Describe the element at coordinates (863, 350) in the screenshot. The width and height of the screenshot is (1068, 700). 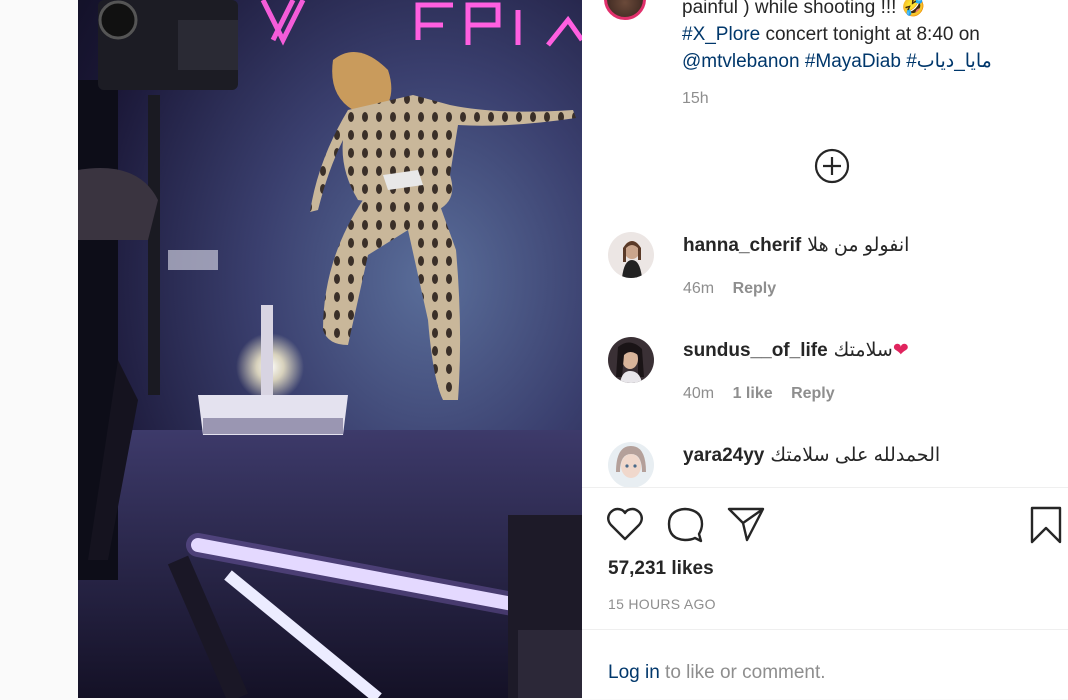
I see `comment-text: سلامتك` at that location.